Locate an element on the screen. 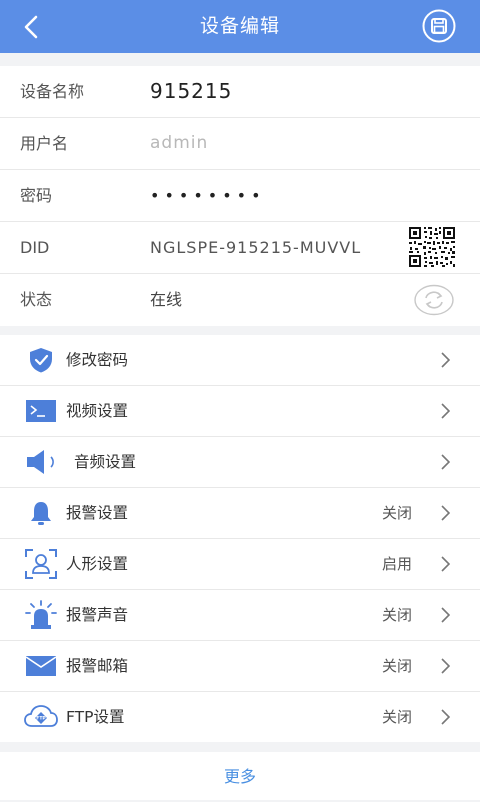 This screenshot has height=802, width=480. shield-check-icon is located at coordinates (41, 360).